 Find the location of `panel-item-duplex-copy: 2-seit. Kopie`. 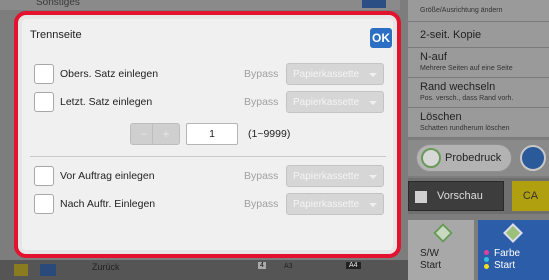

panel-item-duplex-copy: 2-seit. Kopie is located at coordinates (478, 35).